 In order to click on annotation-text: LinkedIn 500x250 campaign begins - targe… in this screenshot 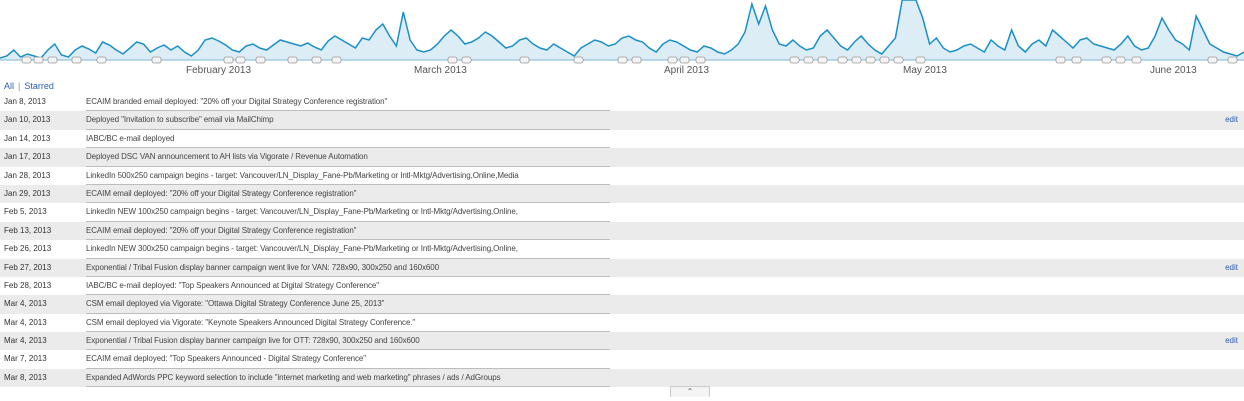, I will do `click(348, 176)`.